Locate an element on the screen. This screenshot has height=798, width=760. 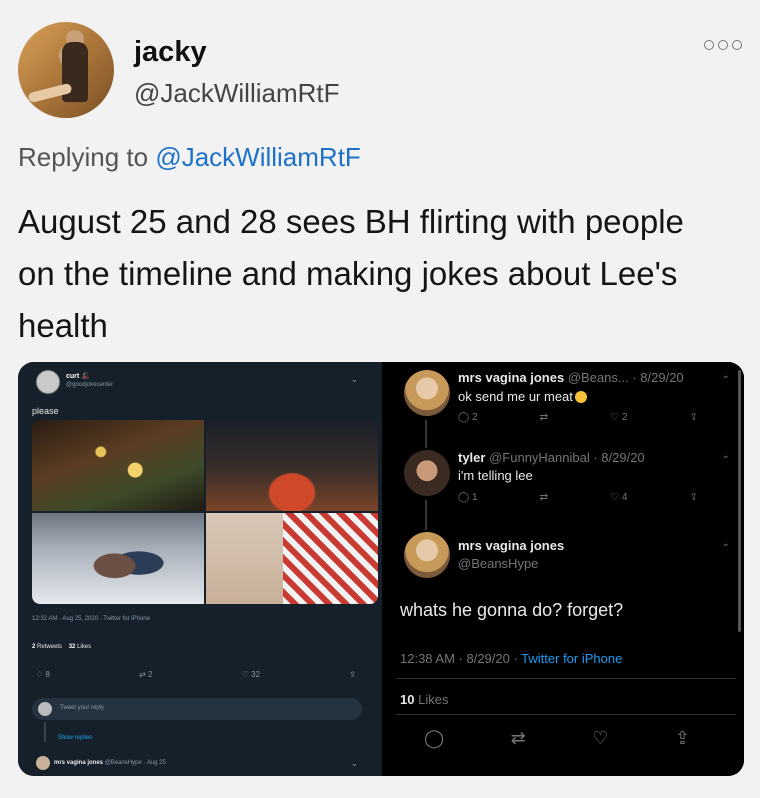
reply2-action-bar: ◯ 1 ⇄ ♡ 4 ⇪ is located at coordinates (578, 497).